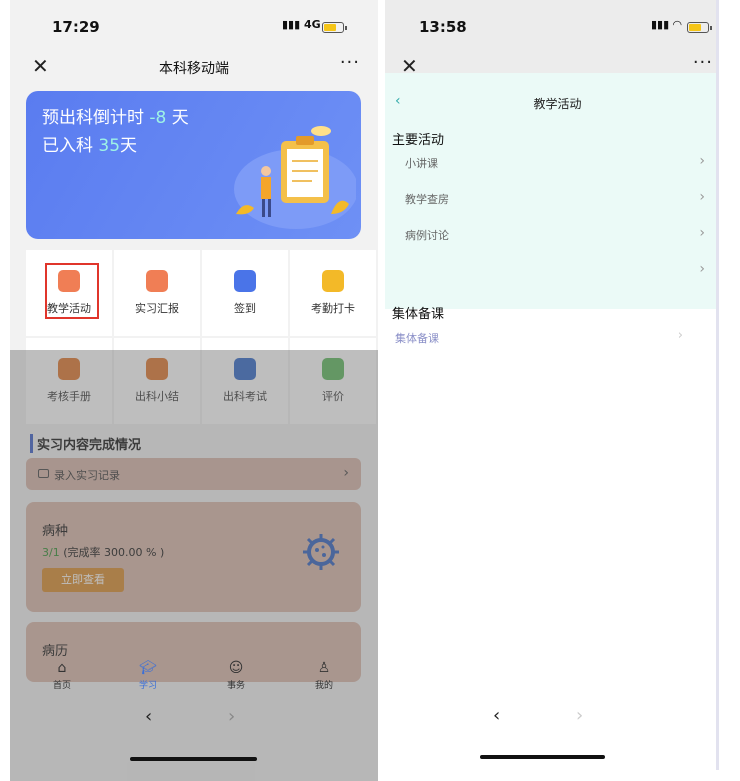 The width and height of the screenshot is (740, 781). I want to click on section-group-prep: 集体备课, so click(418, 314).